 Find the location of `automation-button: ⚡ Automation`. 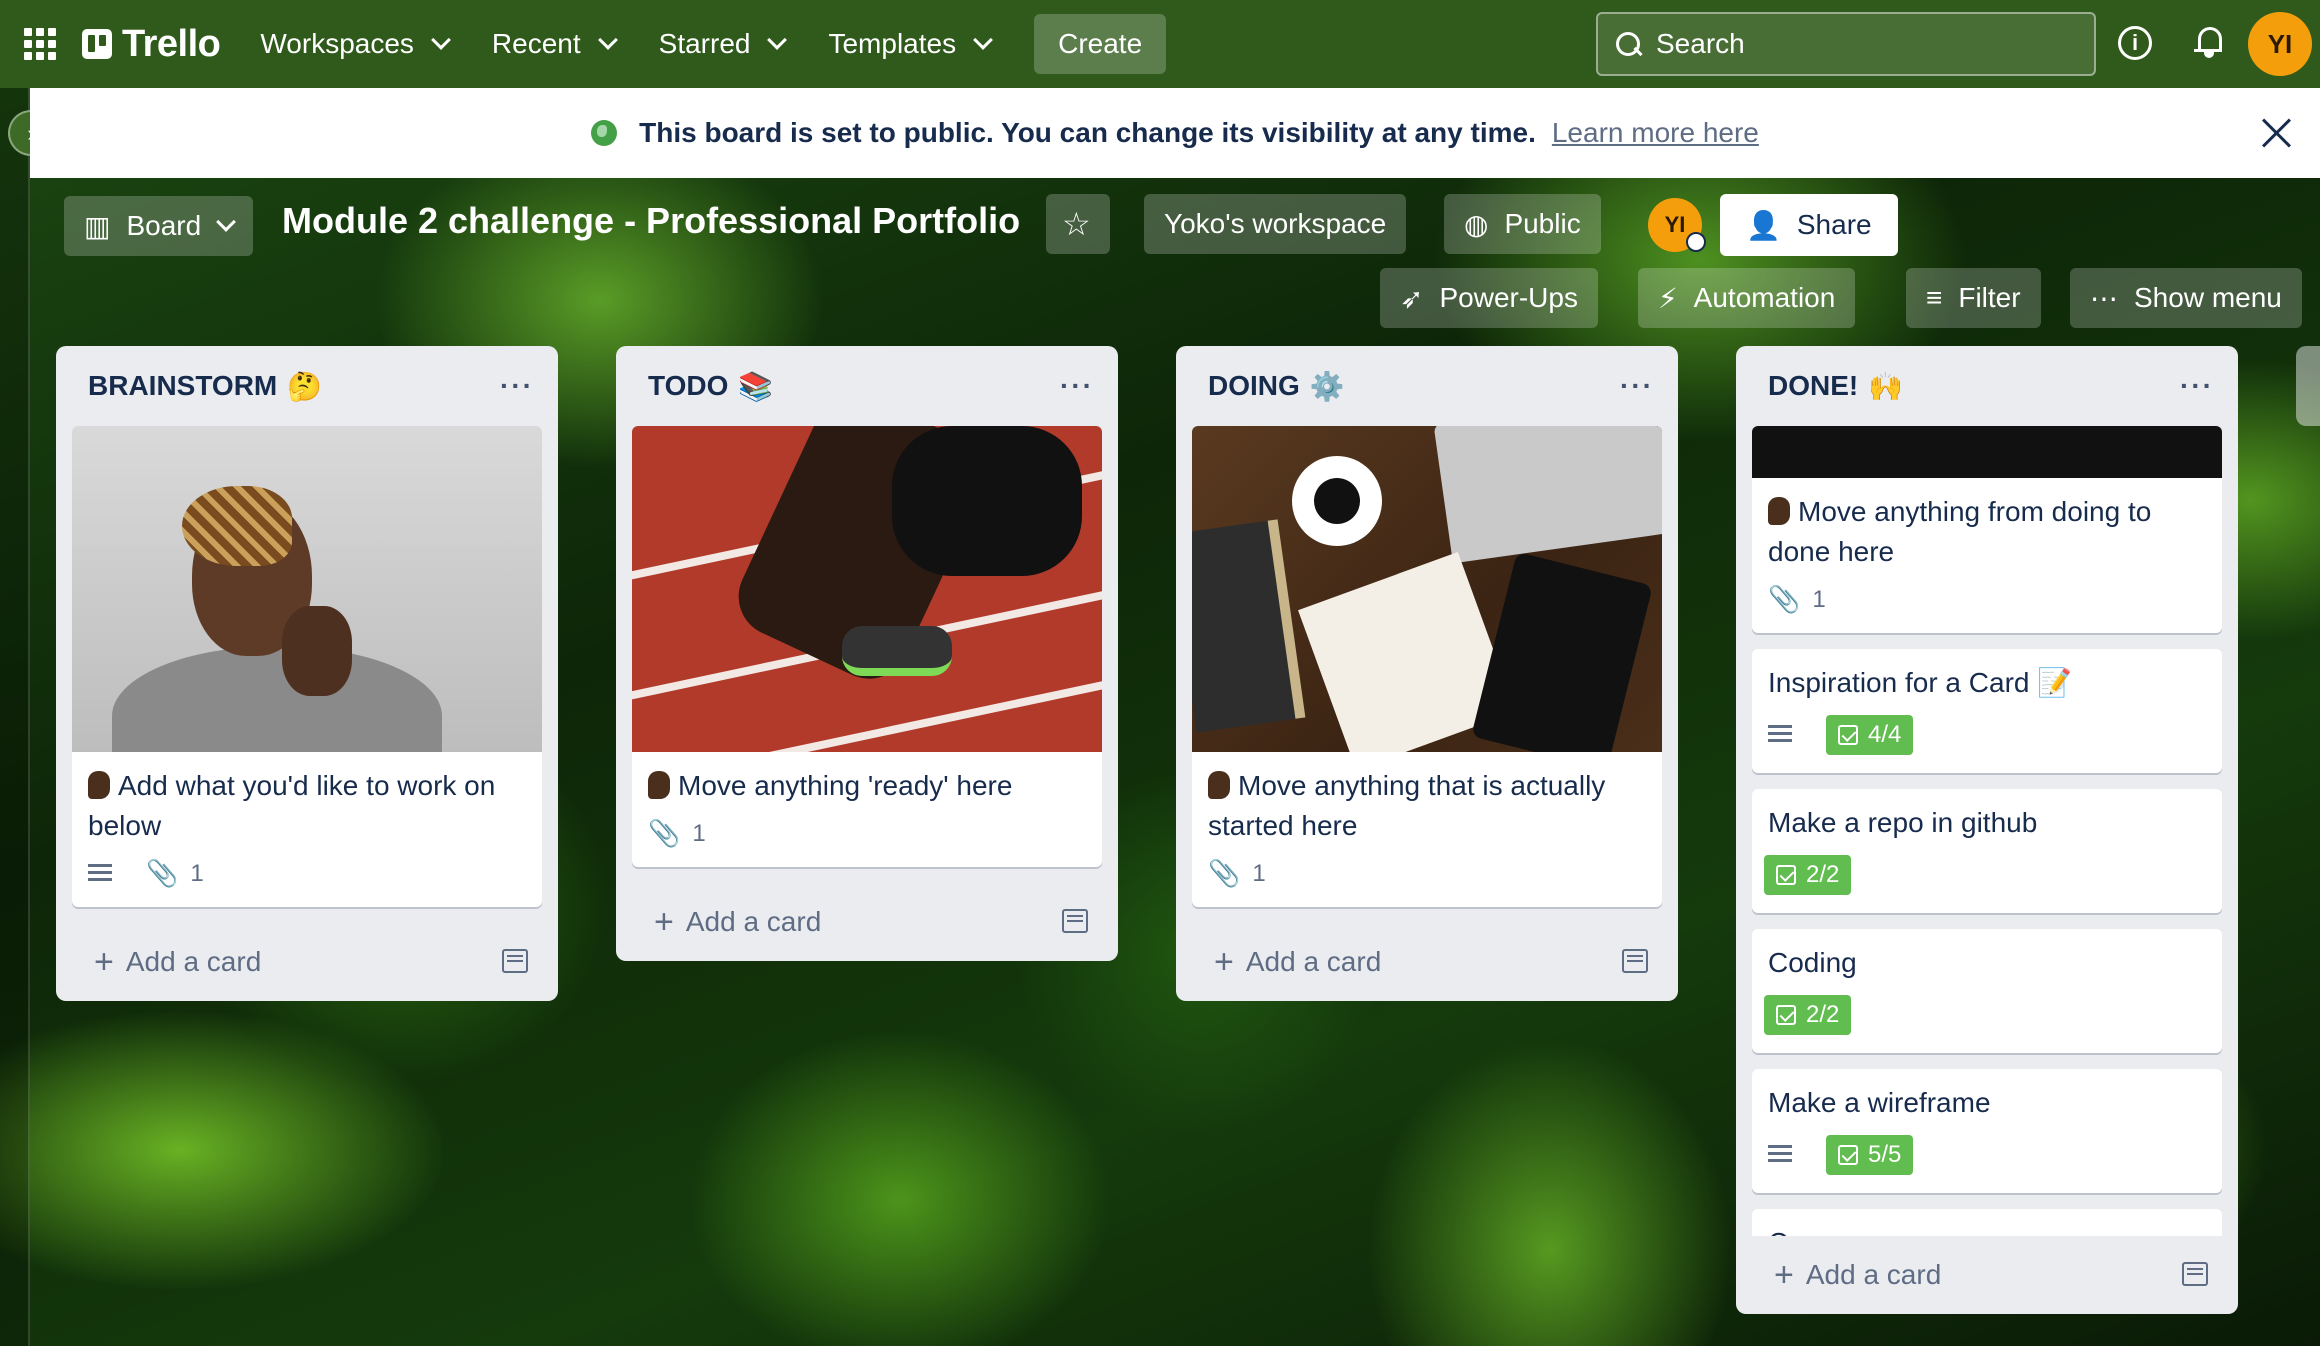

automation-button: ⚡ Automation is located at coordinates (1747, 298).